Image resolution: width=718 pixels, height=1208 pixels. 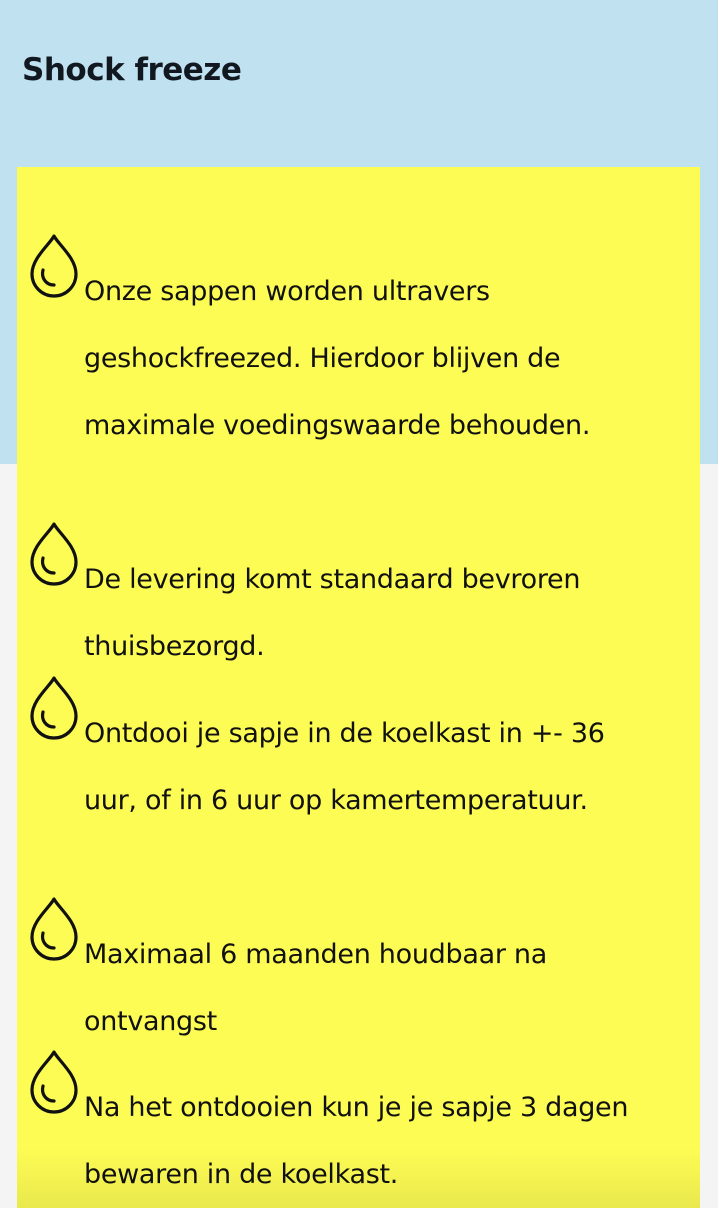 What do you see at coordinates (358, 1178) in the screenshot?
I see `card-bottom-fade` at bounding box center [358, 1178].